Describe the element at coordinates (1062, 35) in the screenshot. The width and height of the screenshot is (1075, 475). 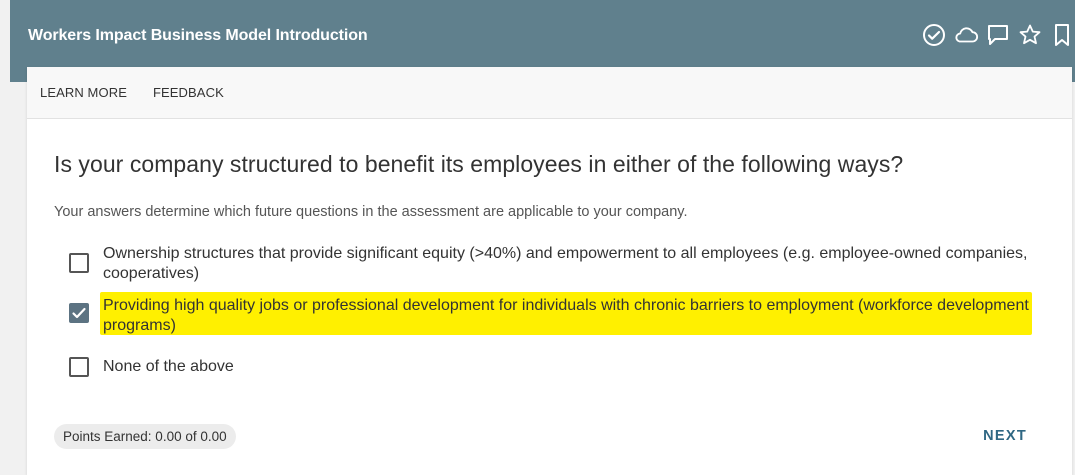
I see `bookmark-icon` at that location.